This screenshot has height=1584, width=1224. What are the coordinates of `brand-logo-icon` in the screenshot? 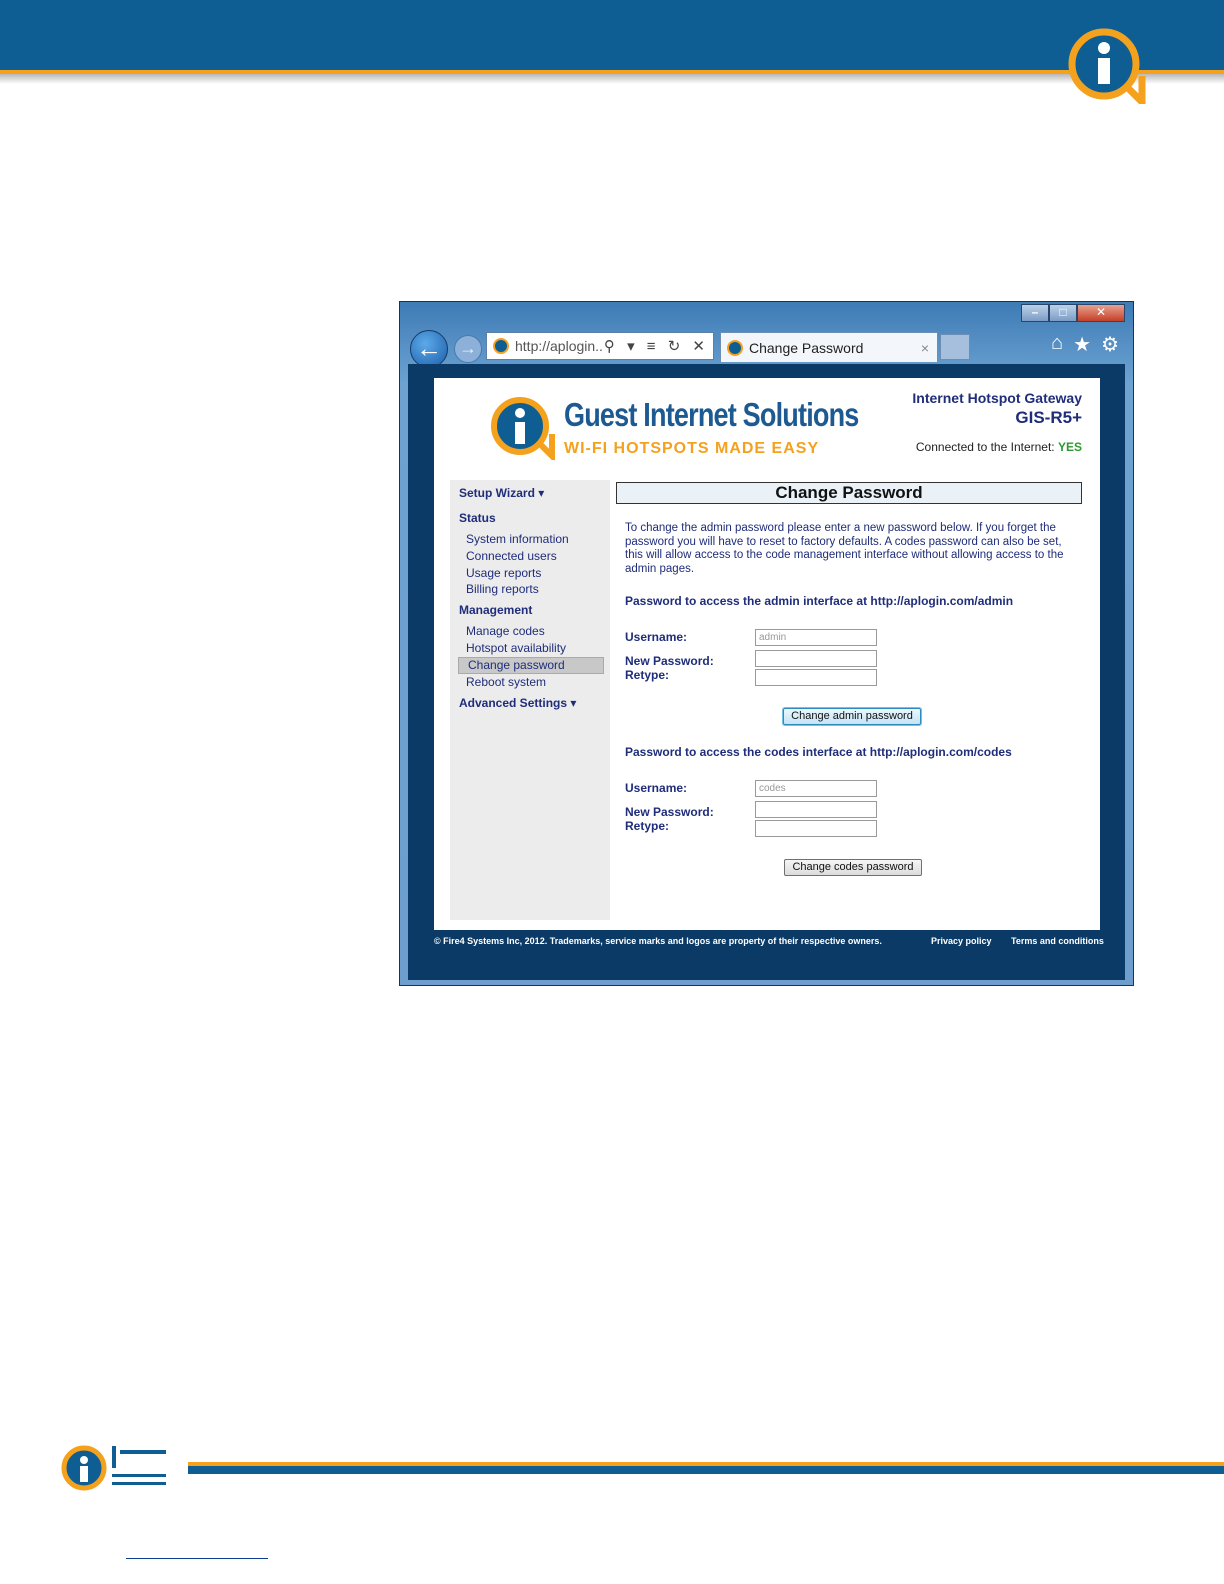 It's located at (523, 428).